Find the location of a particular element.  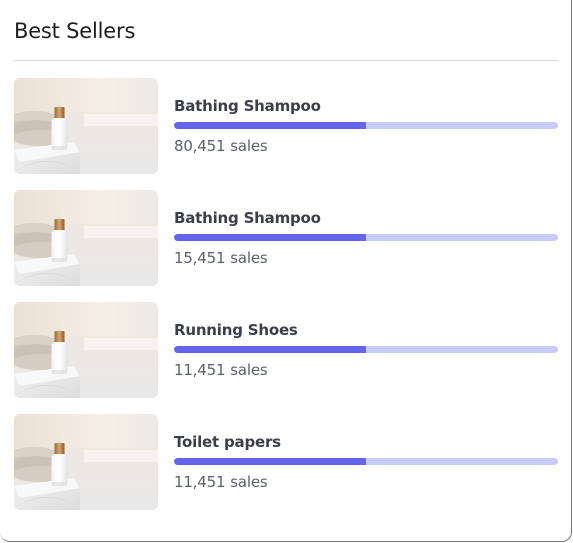

title-divider is located at coordinates (286, 60).